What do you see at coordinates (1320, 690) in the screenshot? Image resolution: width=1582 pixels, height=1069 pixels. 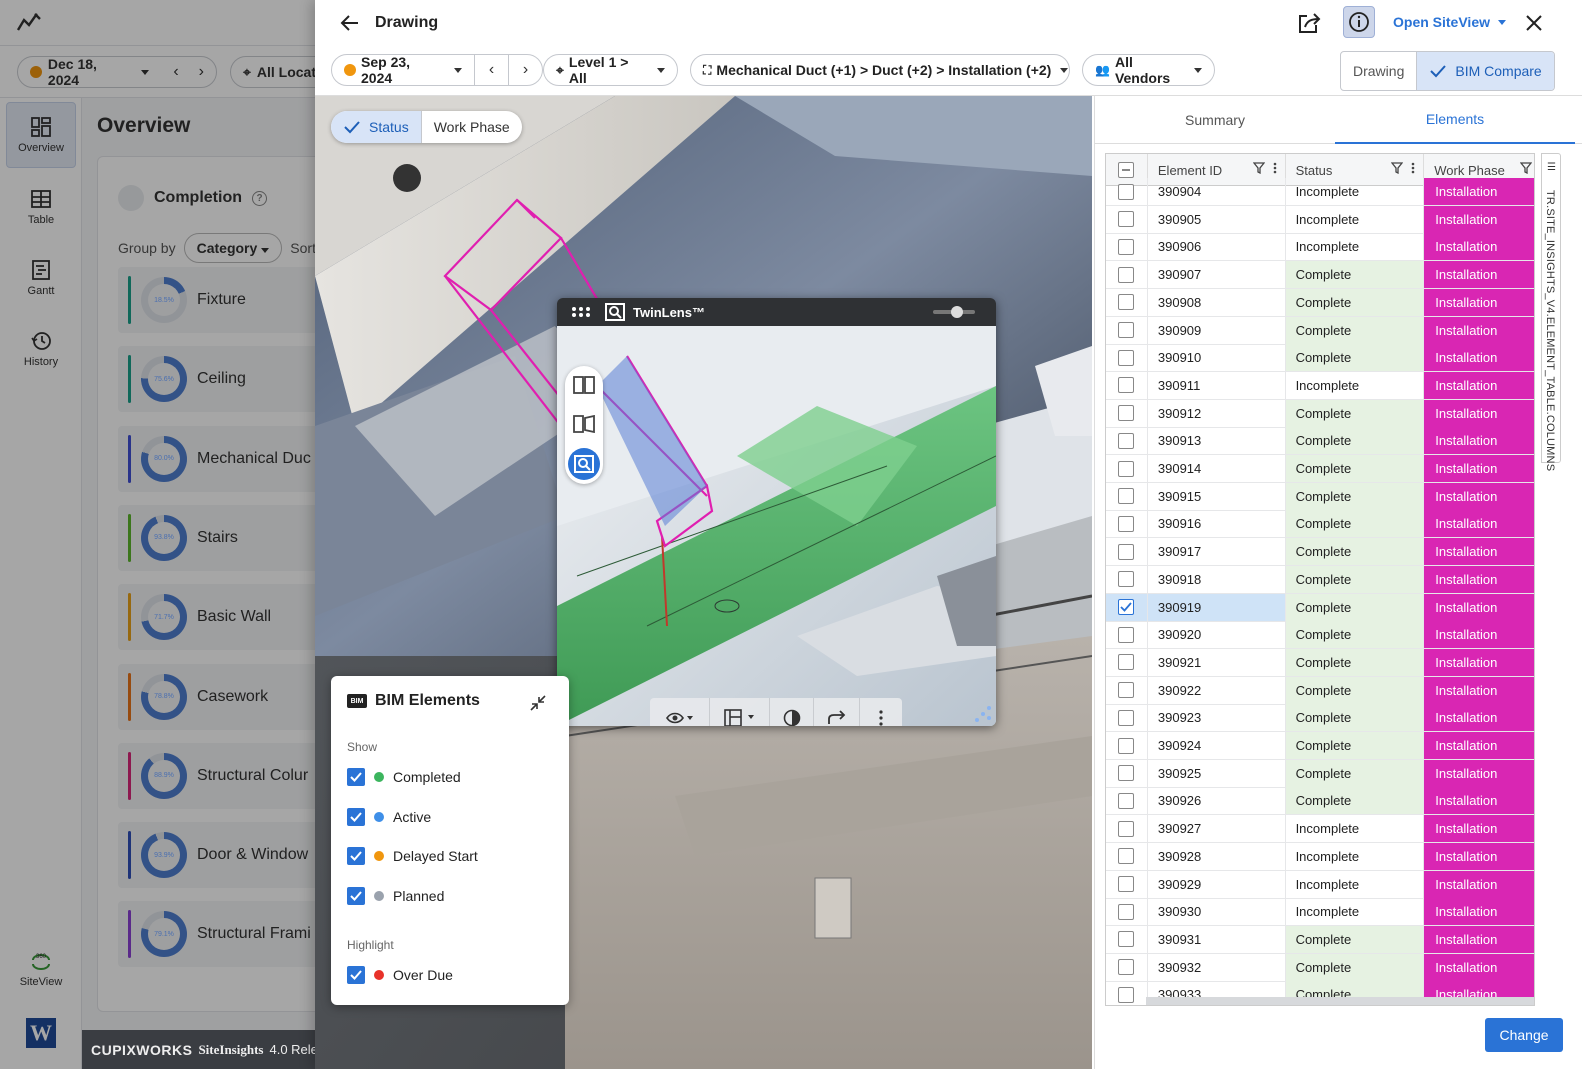 I see `table-row: 390922 Complete Installation` at bounding box center [1320, 690].